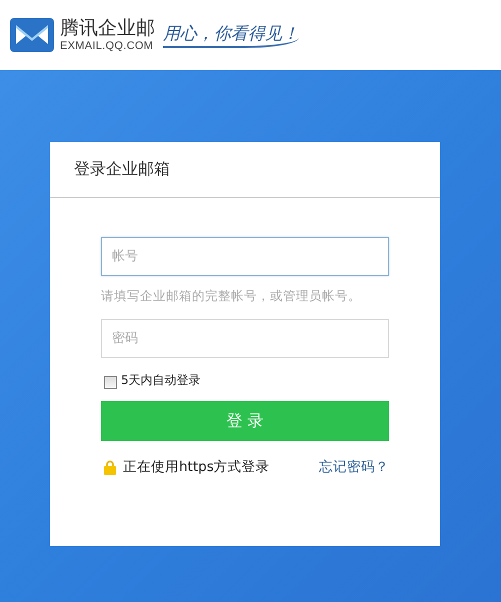 This screenshot has width=501, height=602. Describe the element at coordinates (110, 382) in the screenshot. I see `checkbox` at that location.